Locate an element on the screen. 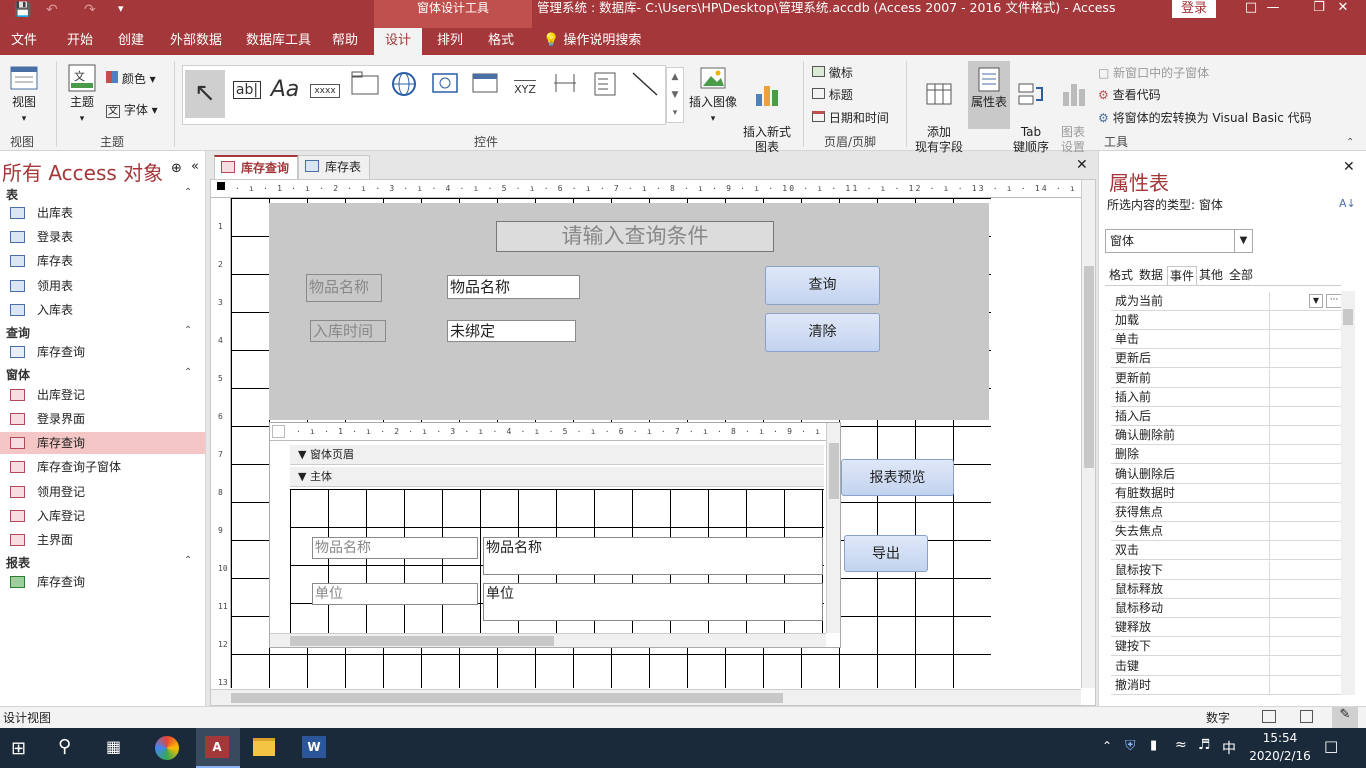  volume-icon: ♬ is located at coordinates (1204, 745).